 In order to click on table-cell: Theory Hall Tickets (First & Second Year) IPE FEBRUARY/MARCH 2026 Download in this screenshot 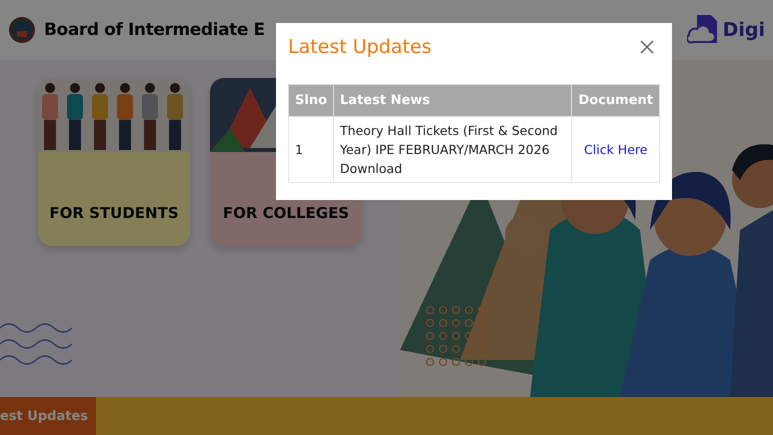, I will do `click(453, 149)`.